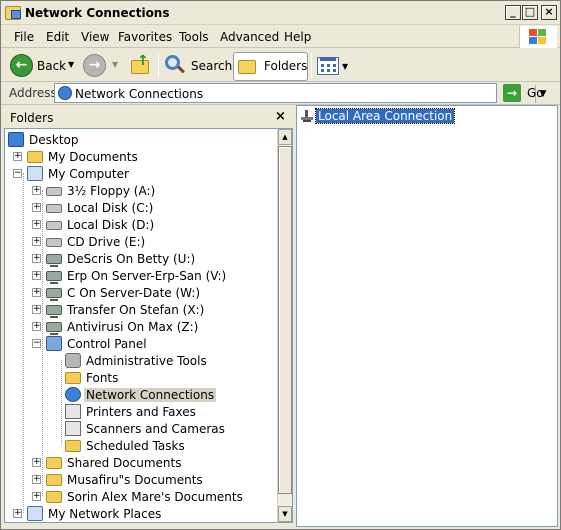  What do you see at coordinates (140, 496) in the screenshot?
I see `tree-item: + Sorin Alex Mare's Documents` at bounding box center [140, 496].